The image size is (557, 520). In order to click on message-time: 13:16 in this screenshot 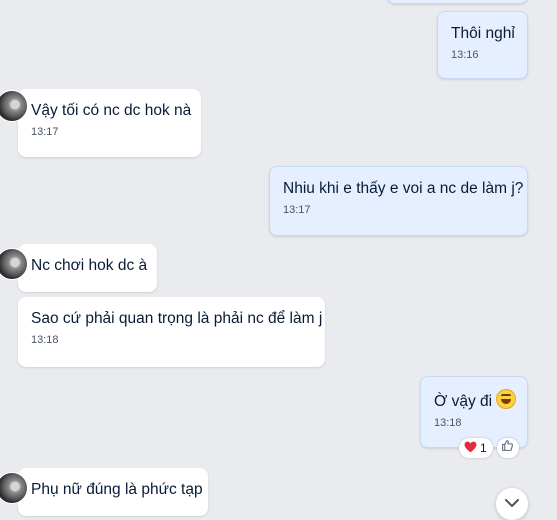, I will do `click(465, 55)`.